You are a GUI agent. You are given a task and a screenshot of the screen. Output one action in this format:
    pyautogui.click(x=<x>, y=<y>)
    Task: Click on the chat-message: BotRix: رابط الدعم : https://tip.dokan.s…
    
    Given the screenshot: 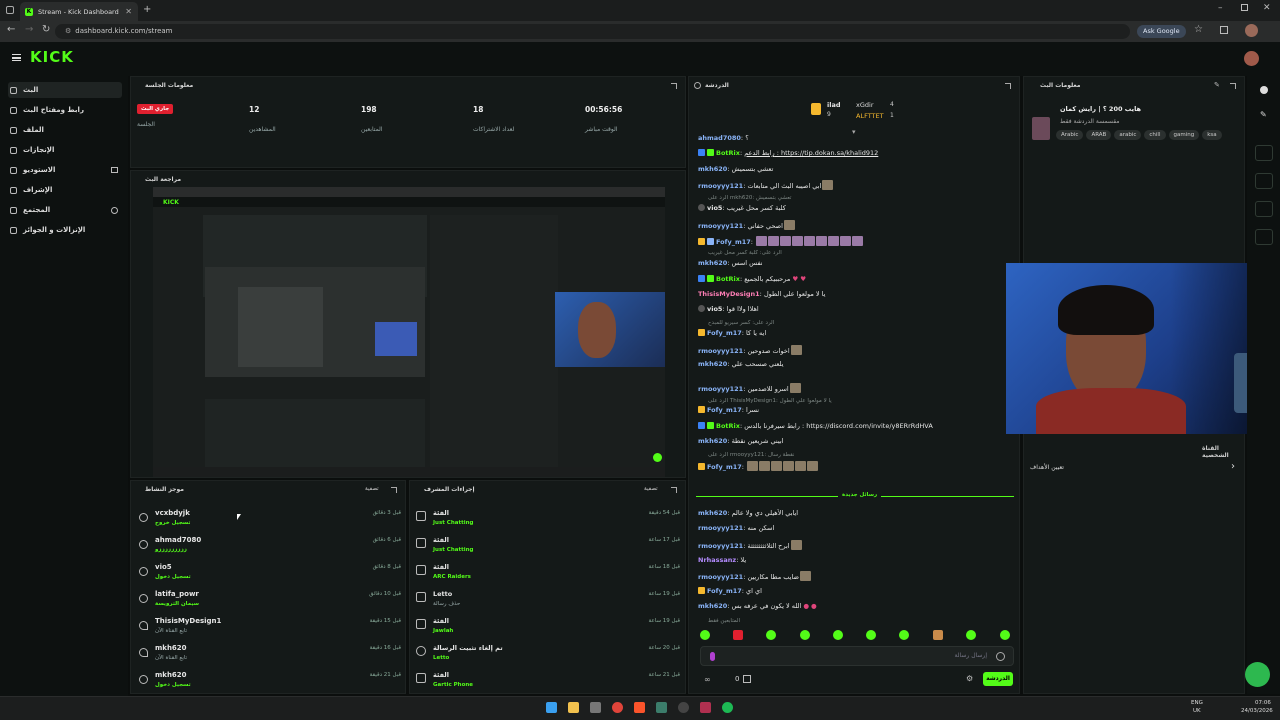 What is the action you would take?
    pyautogui.click(x=857, y=153)
    